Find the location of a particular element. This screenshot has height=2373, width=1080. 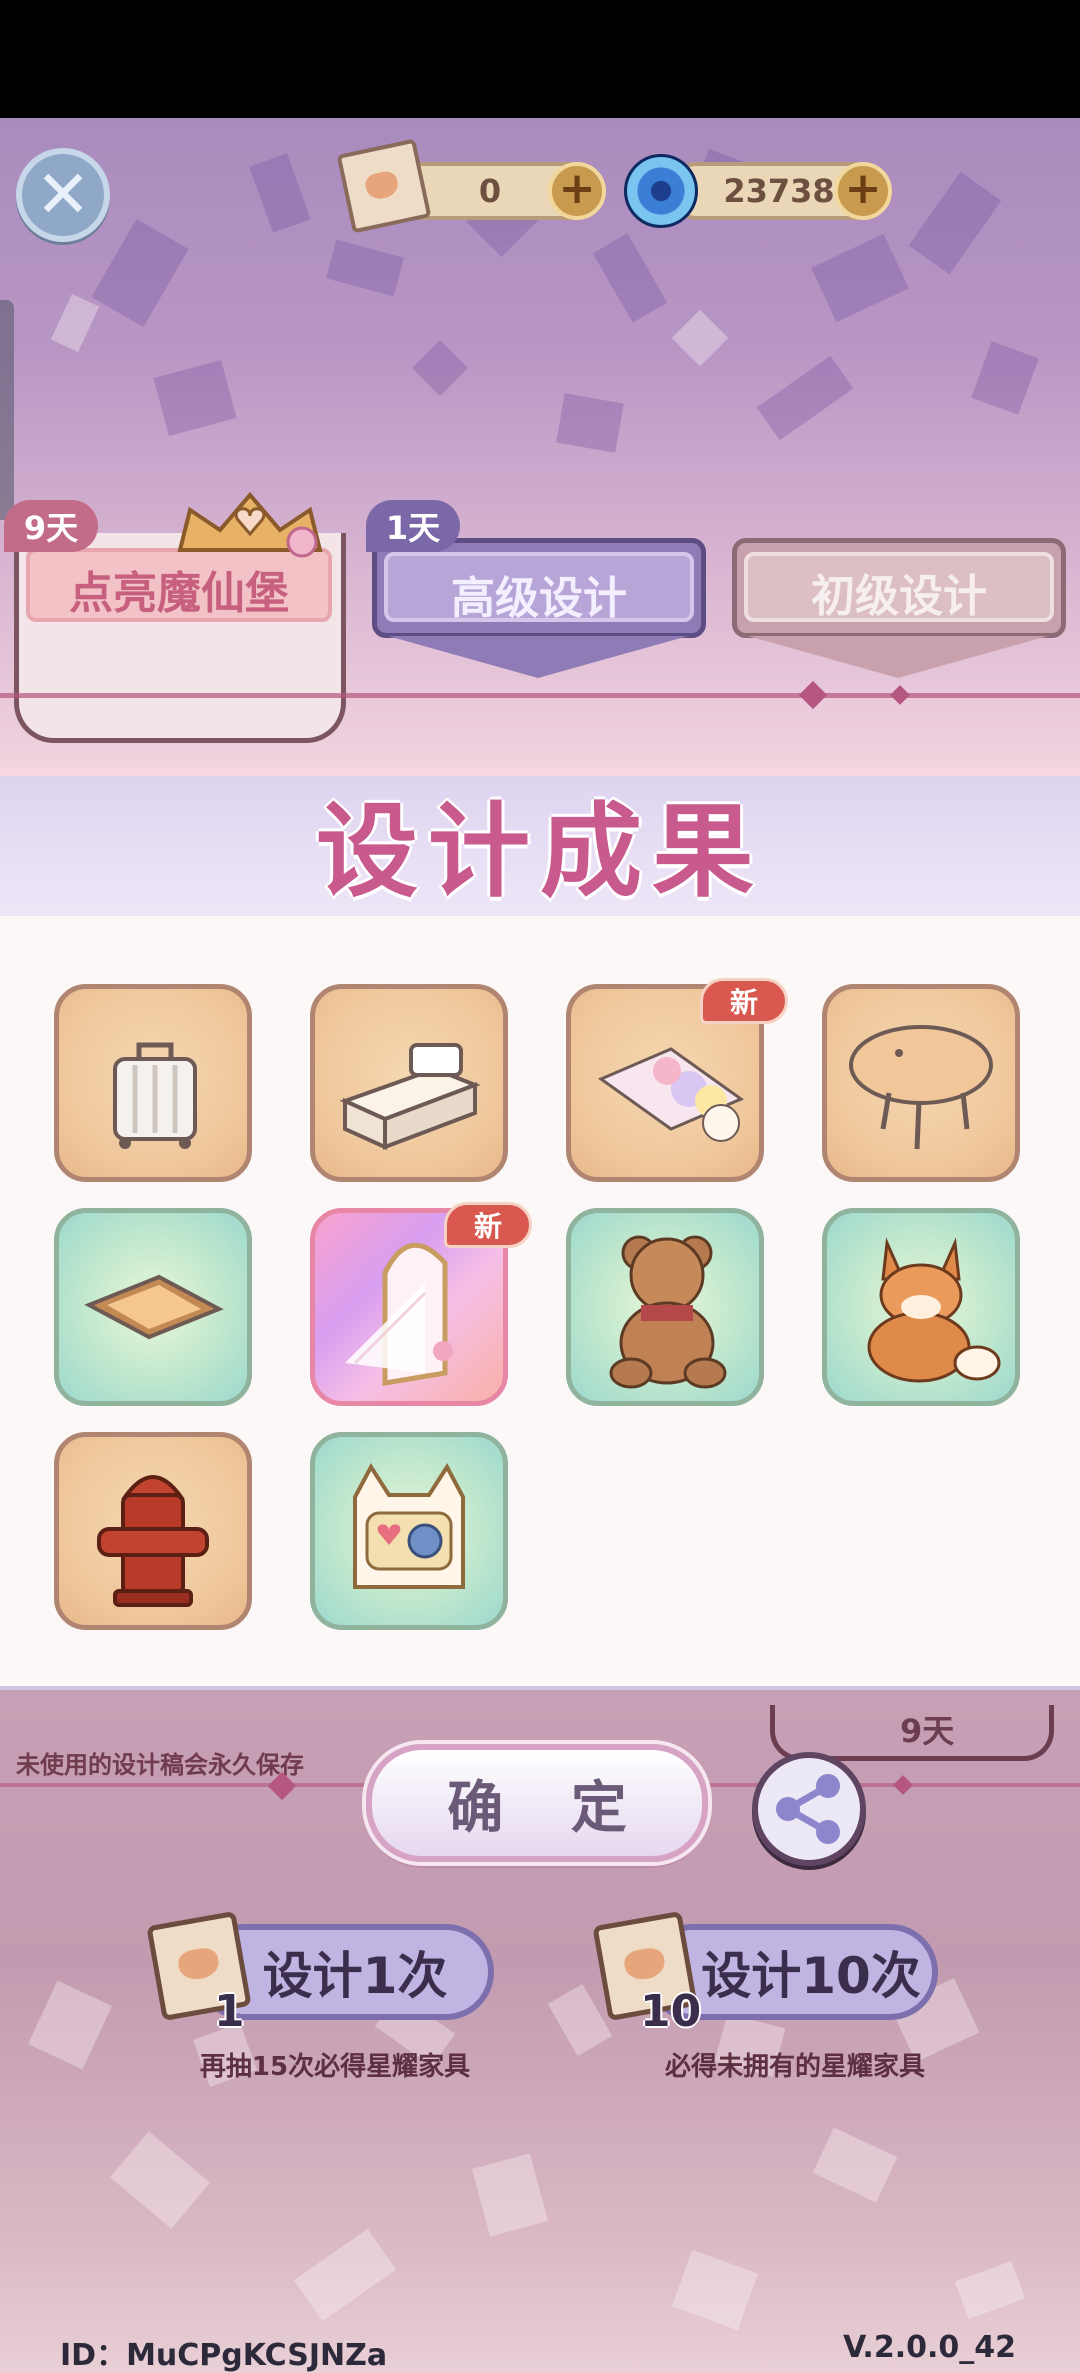

design-ten-label: 设计10次 is located at coordinates (811, 1976).